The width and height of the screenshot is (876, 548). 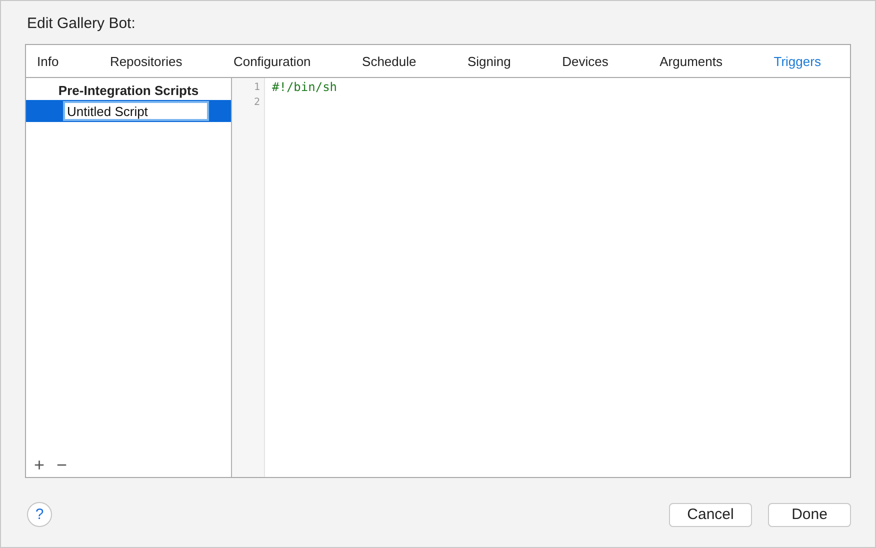 I want to click on tab: Arguments, so click(x=691, y=61).